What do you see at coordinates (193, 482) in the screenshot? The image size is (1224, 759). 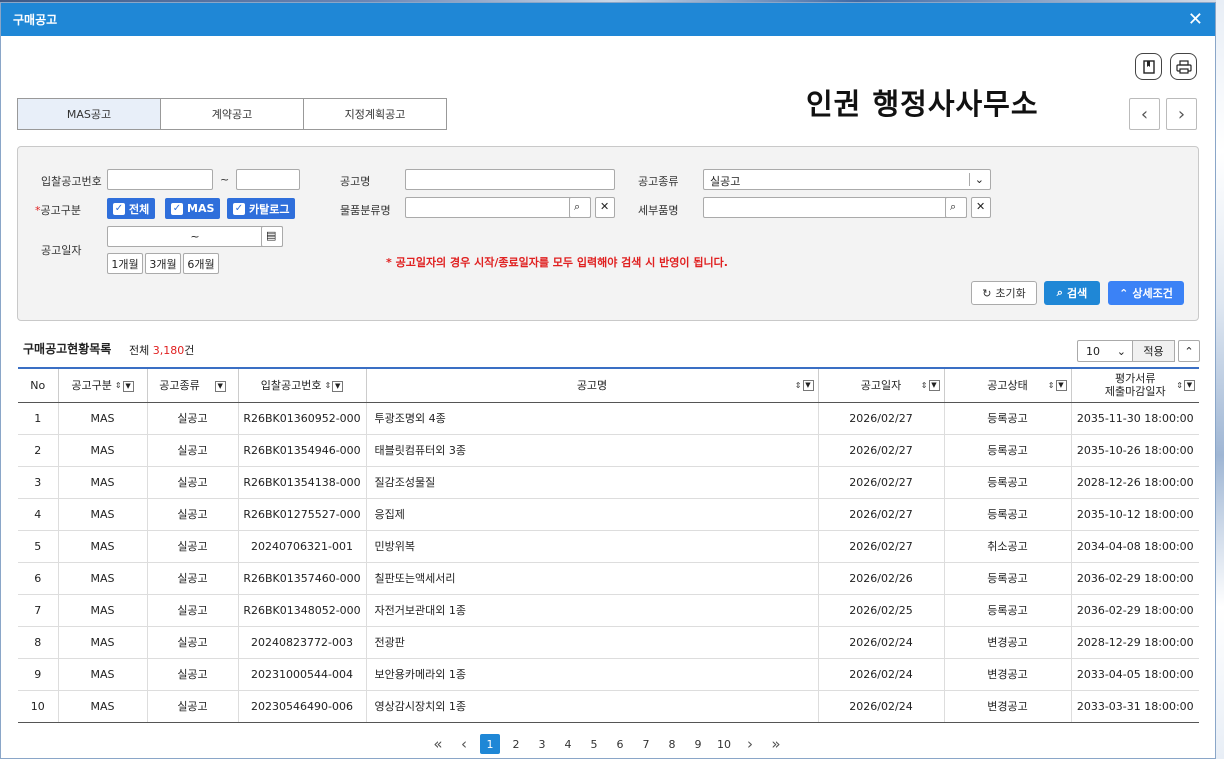 I see `row-type: 실공고` at bounding box center [193, 482].